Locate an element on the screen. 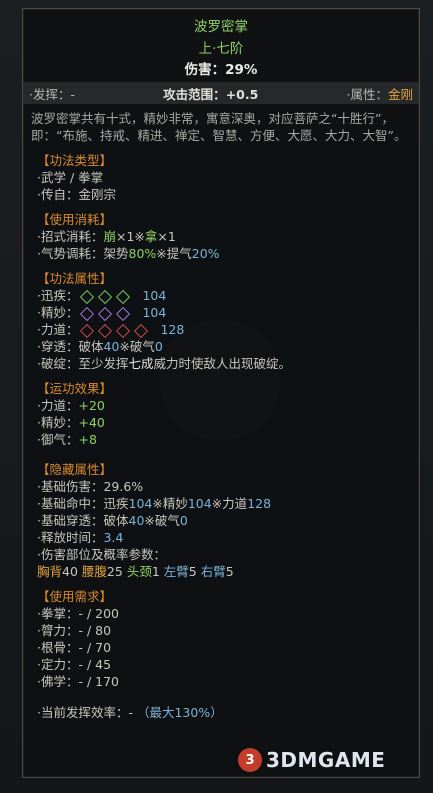  watermark-logo: 3 3DMGAME is located at coordinates (311, 760).